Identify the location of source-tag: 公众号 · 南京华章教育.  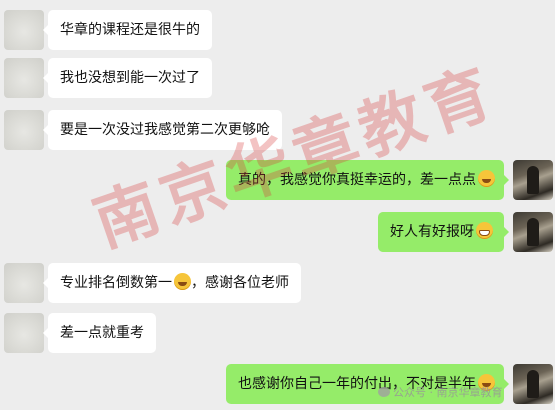
(440, 392).